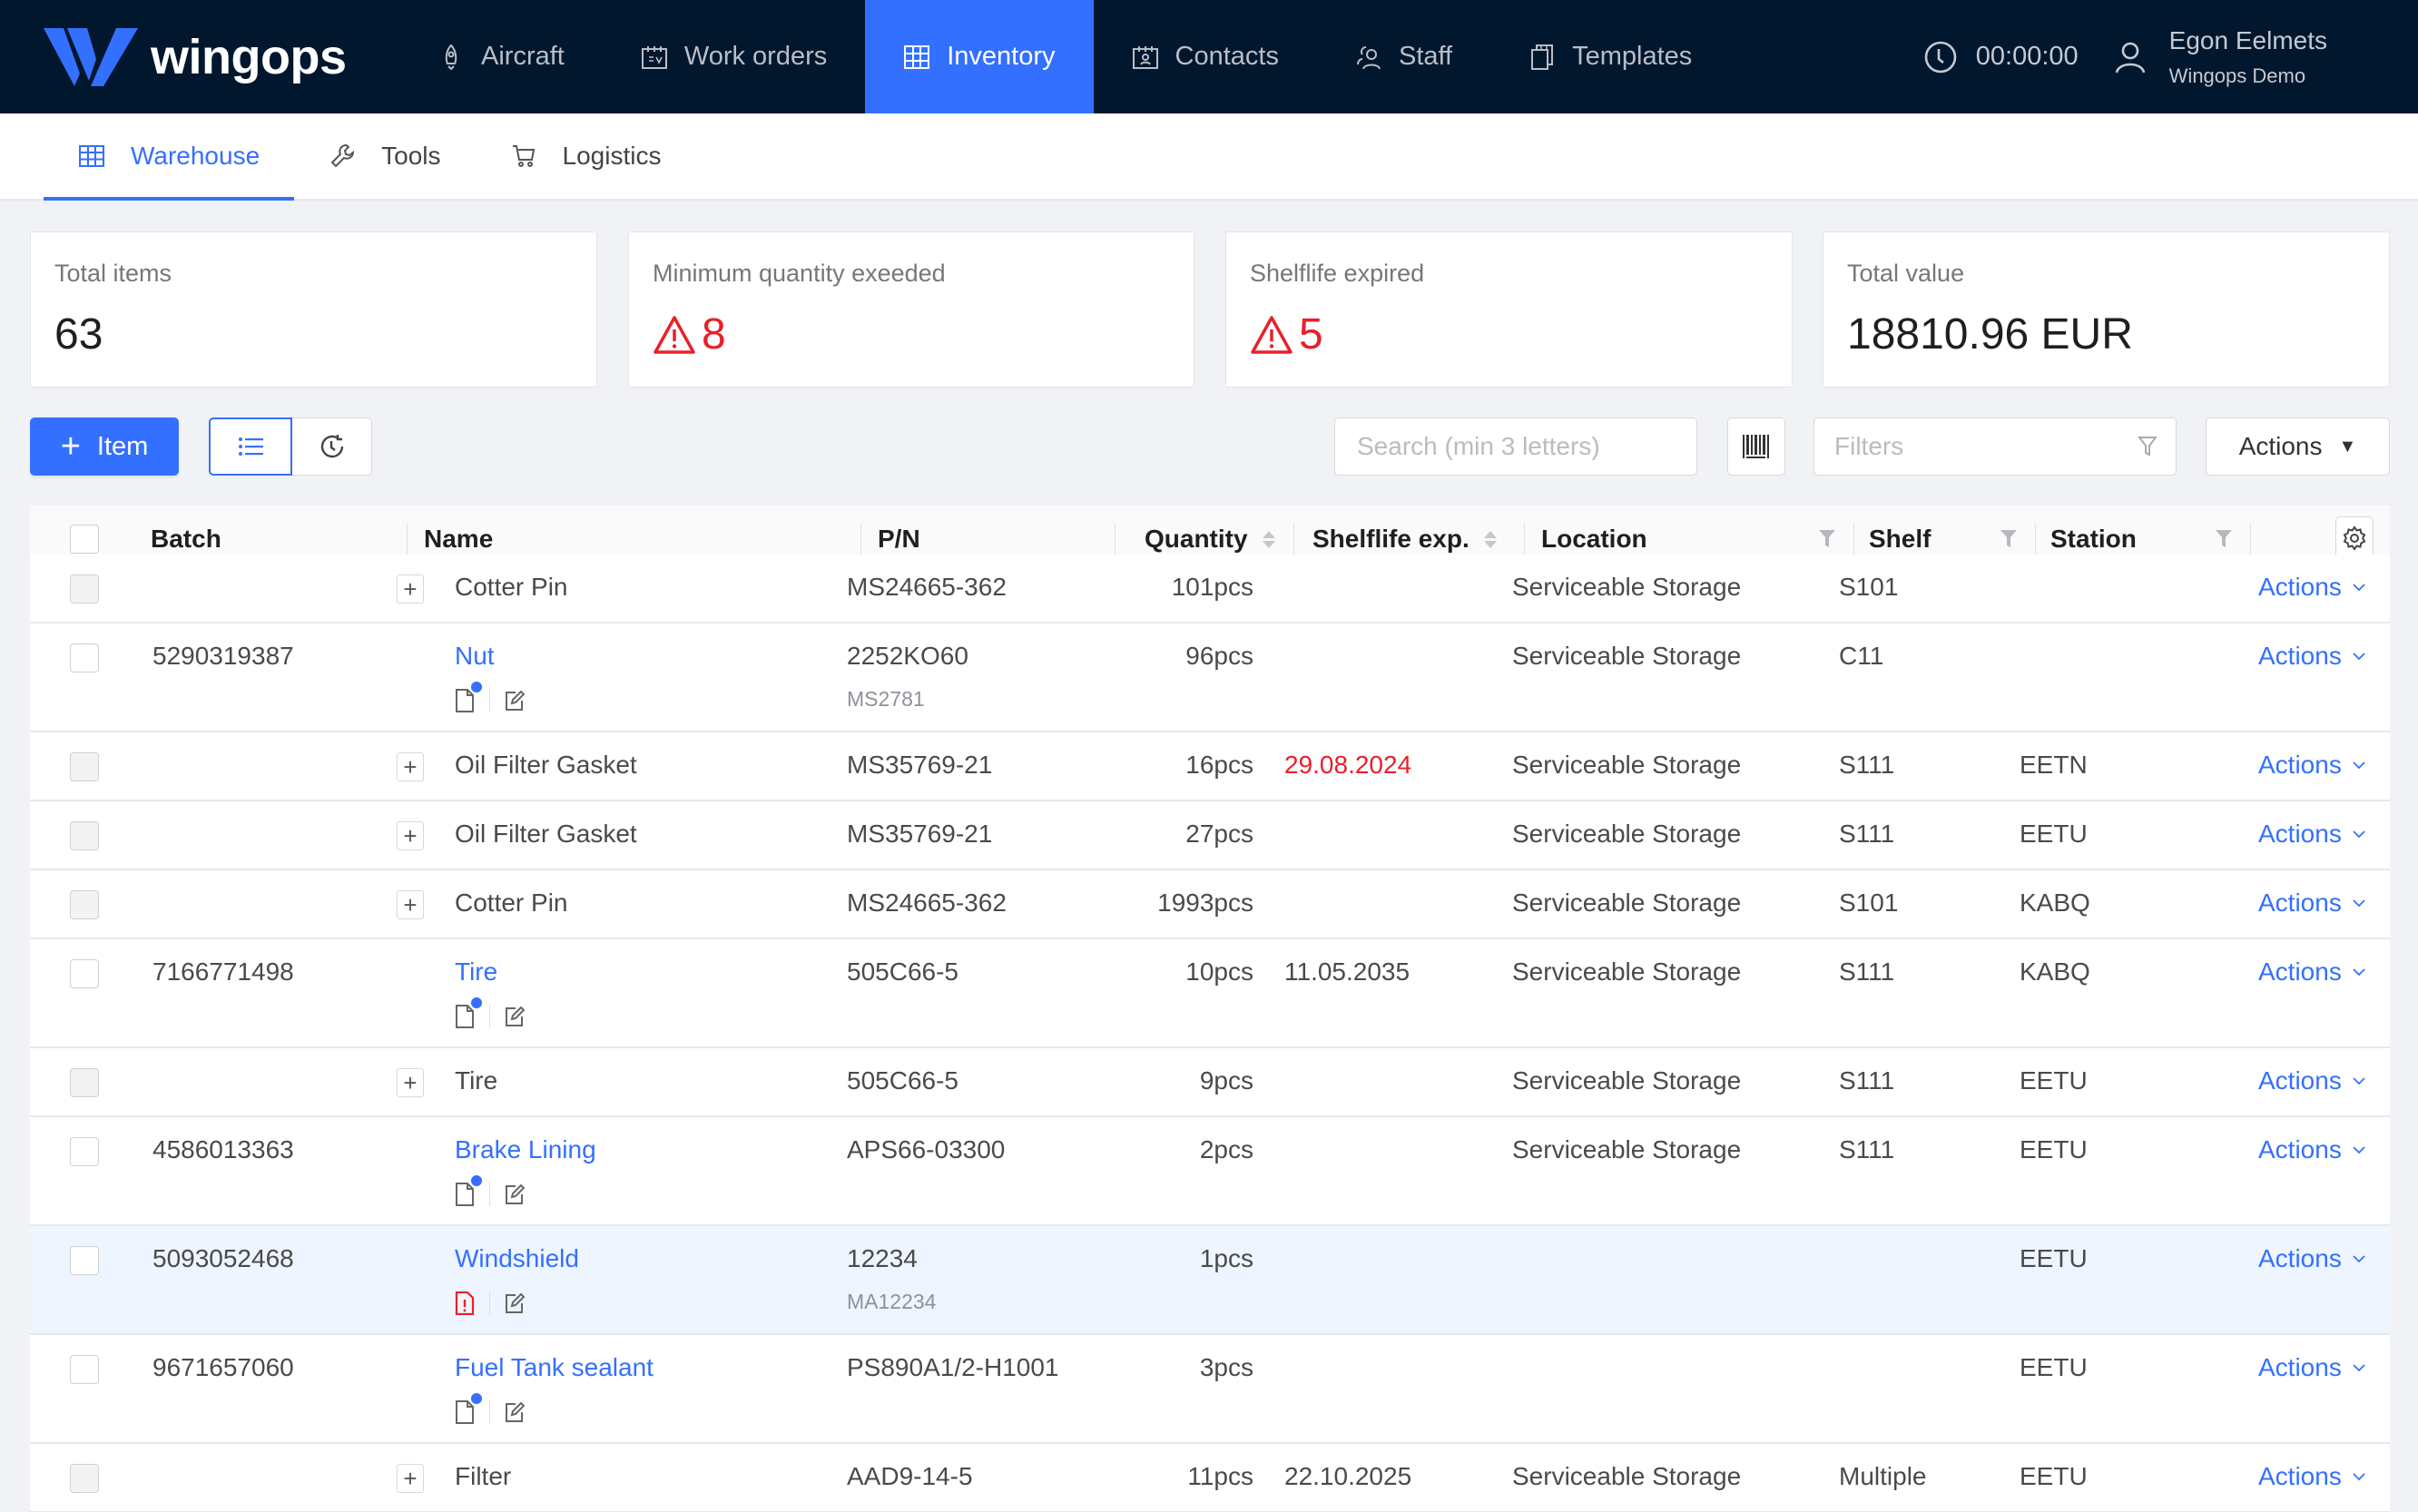 Image resolution: width=2418 pixels, height=1512 pixels. Describe the element at coordinates (2054, 834) in the screenshot. I see `station-cell: EETU` at that location.